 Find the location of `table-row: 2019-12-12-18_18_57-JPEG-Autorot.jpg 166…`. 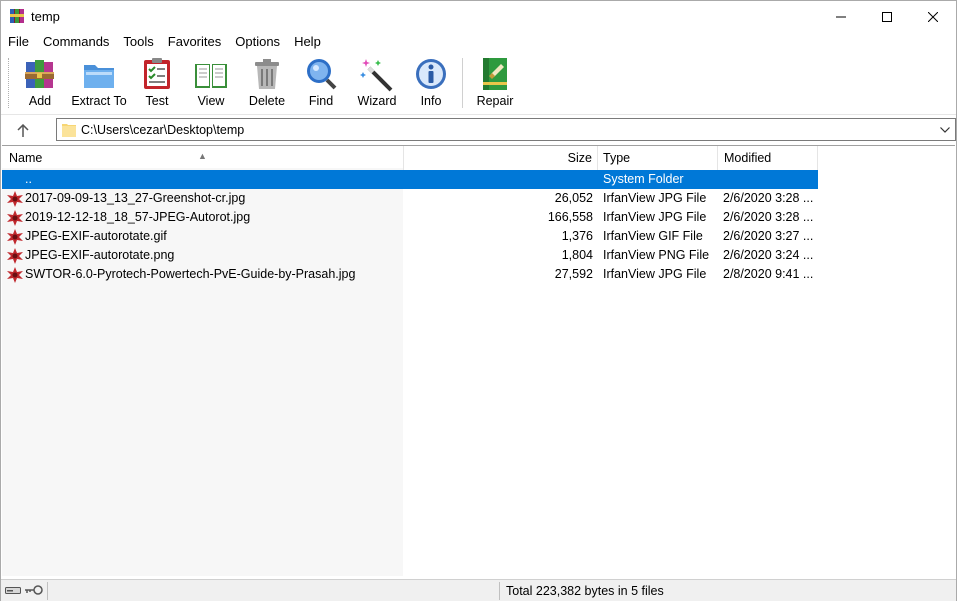

table-row: 2019-12-12-18_18_57-JPEG-Autorot.jpg 166… is located at coordinates (410, 217).